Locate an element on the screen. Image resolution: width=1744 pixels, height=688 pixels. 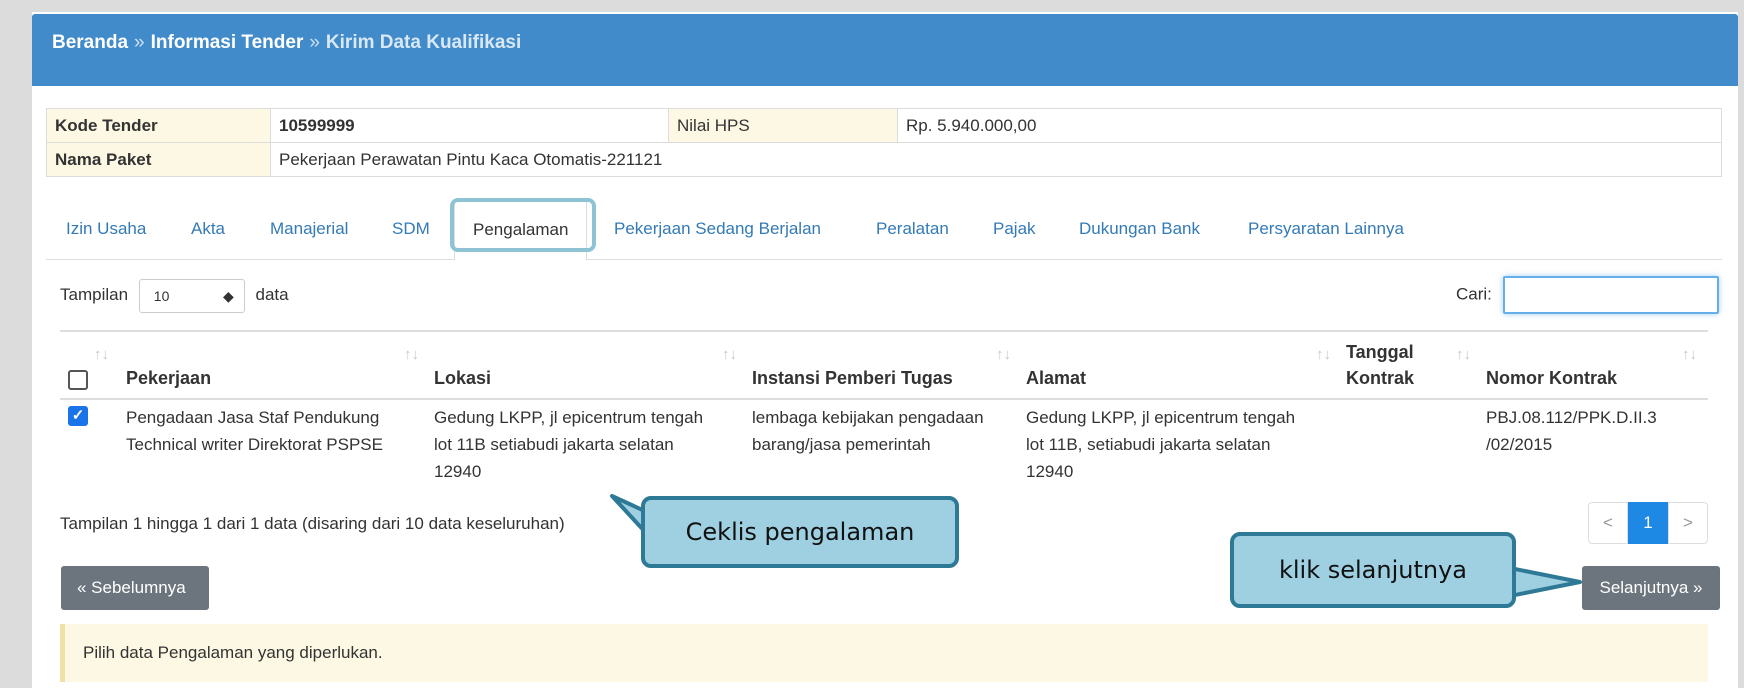
select-all-checkbox is located at coordinates (78, 380).